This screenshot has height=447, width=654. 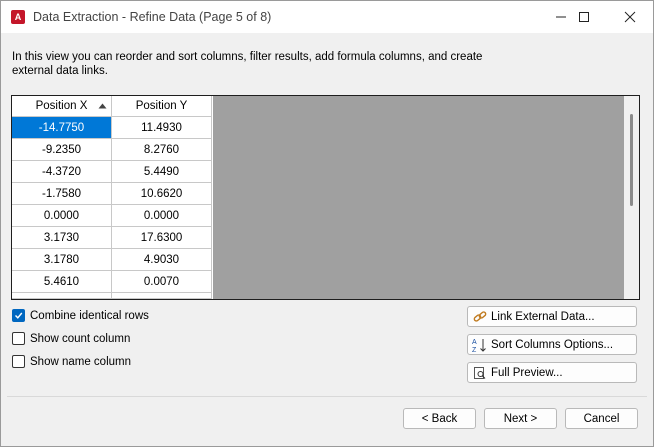 I want to click on combine-identical-rows-option: Combine identical rows, so click(x=80, y=315).